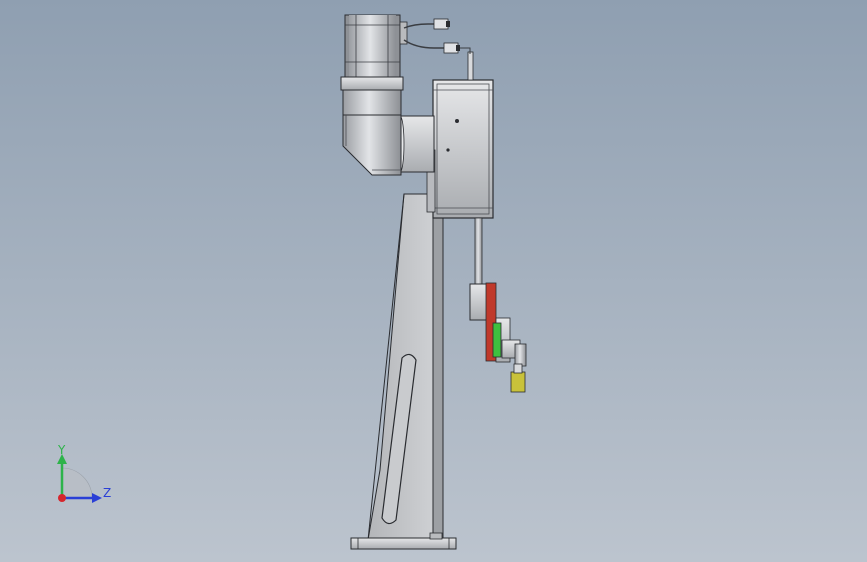 The image size is (867, 562). What do you see at coordinates (451, 48) in the screenshot?
I see `connector-bottom` at bounding box center [451, 48].